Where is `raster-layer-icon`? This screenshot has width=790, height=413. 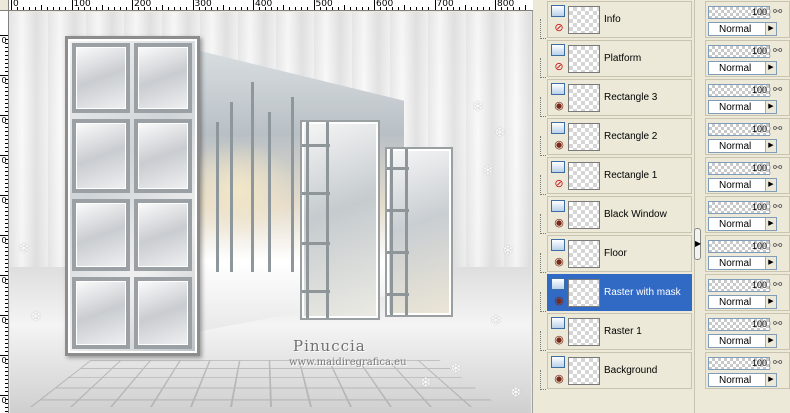 raster-layer-icon is located at coordinates (558, 167).